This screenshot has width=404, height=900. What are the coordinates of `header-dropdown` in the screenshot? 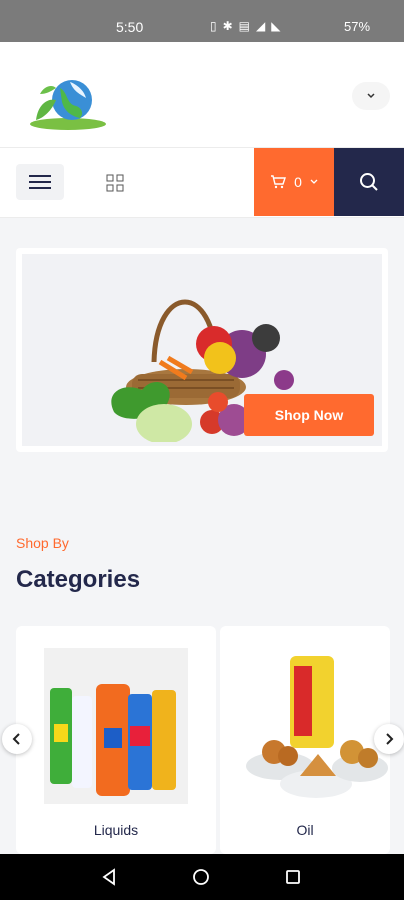 It's located at (371, 96).